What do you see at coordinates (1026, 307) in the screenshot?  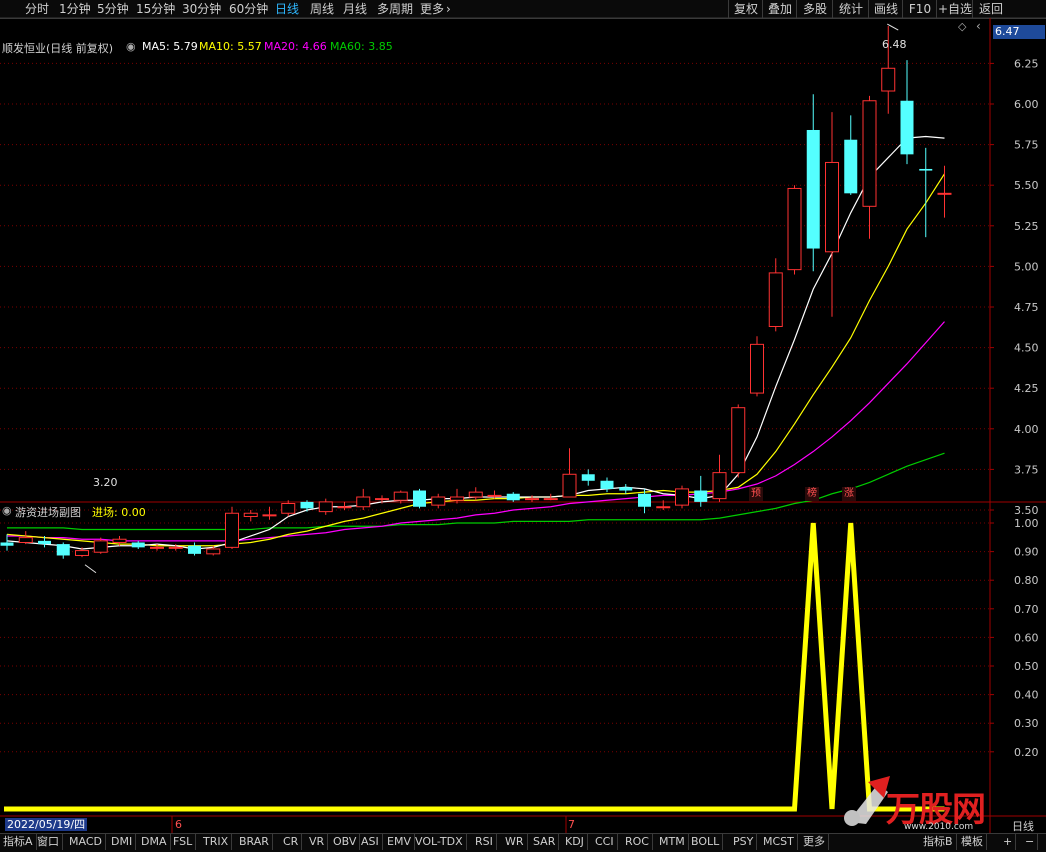 I see `price-axis-label: 4.75` at bounding box center [1026, 307].